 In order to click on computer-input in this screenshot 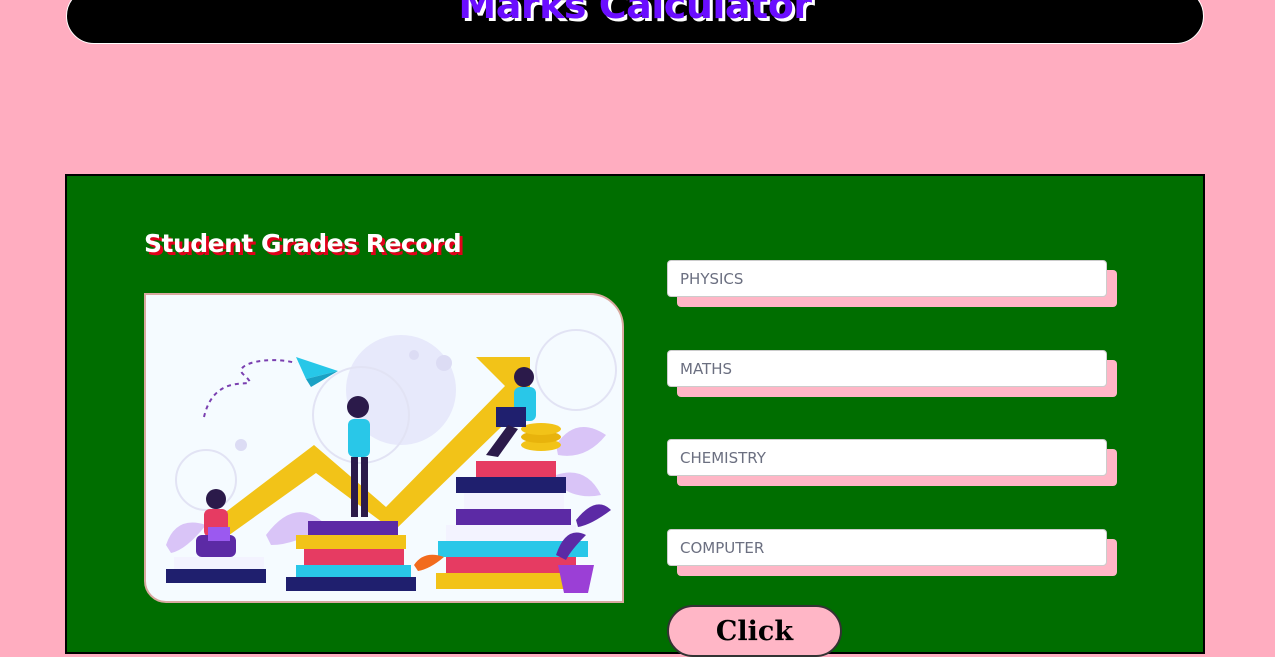, I will do `click(887, 547)`.